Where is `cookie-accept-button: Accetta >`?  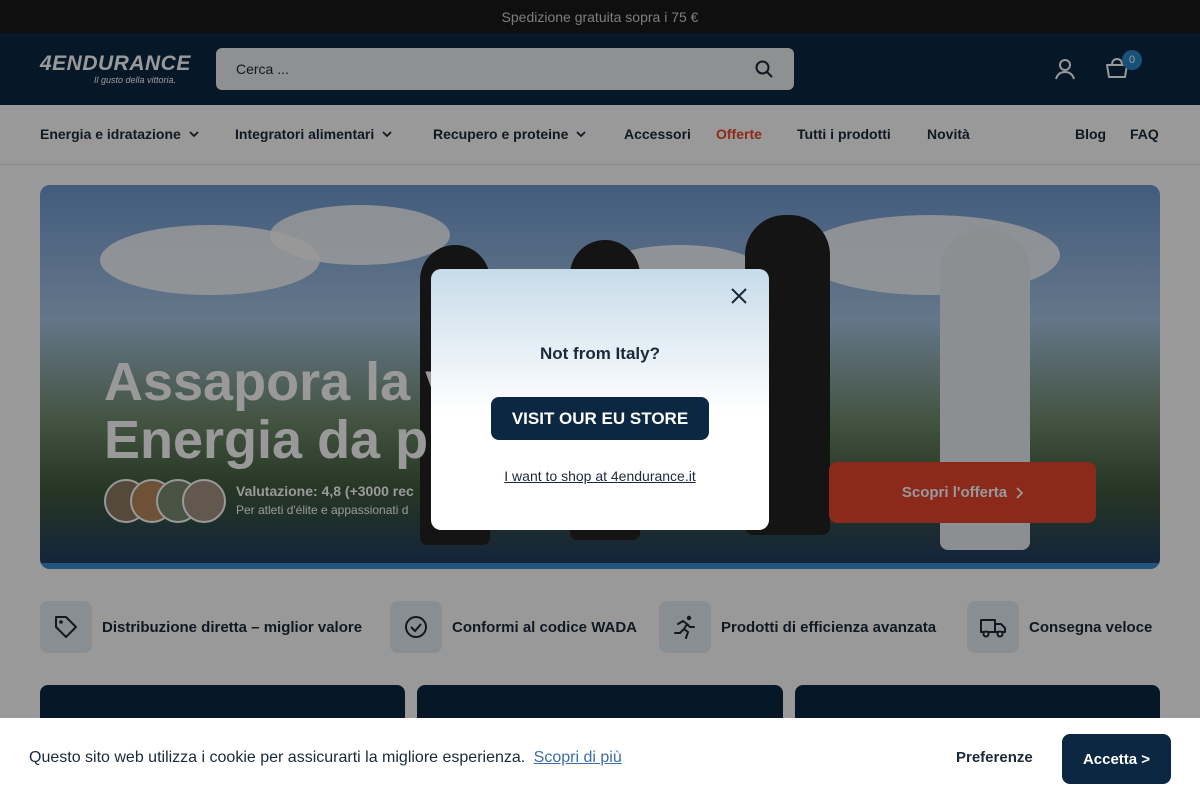
cookie-accept-button: Accetta > is located at coordinates (1116, 759).